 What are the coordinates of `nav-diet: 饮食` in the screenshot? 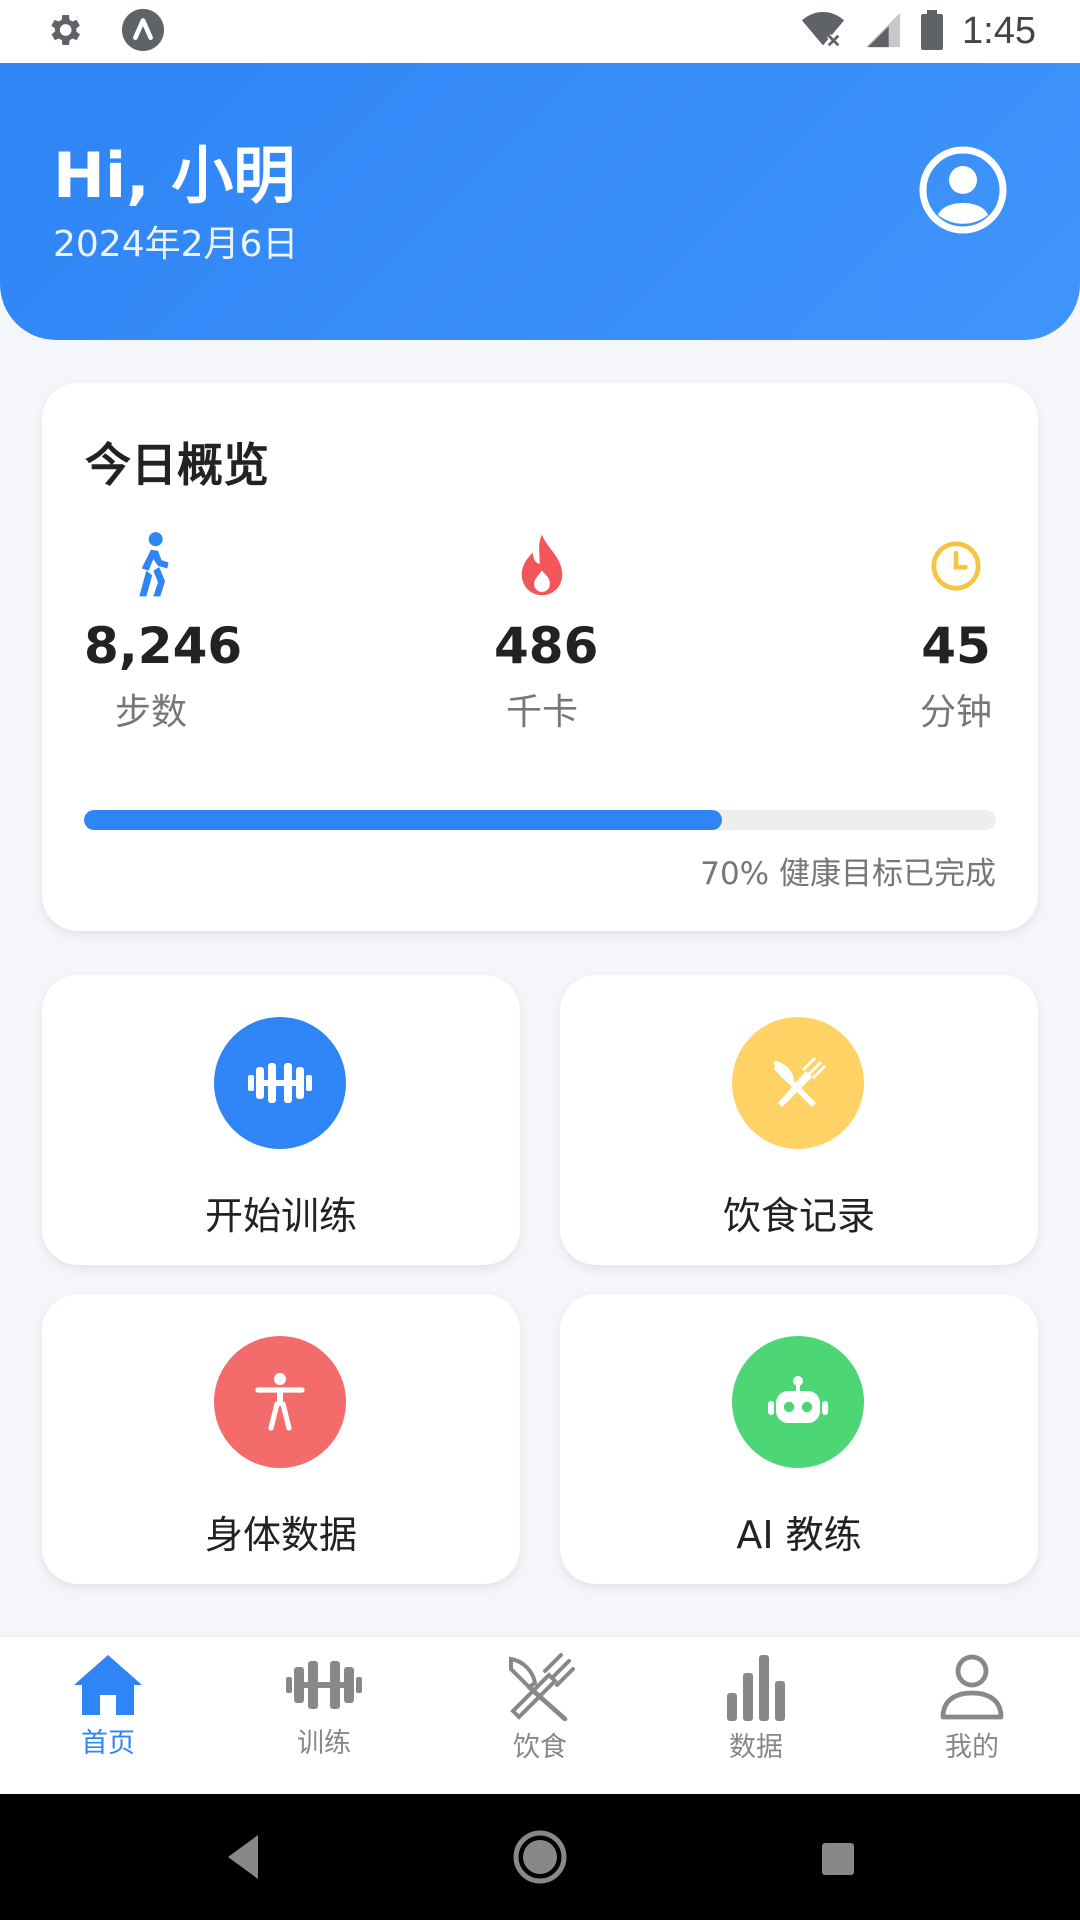 It's located at (540, 1715).